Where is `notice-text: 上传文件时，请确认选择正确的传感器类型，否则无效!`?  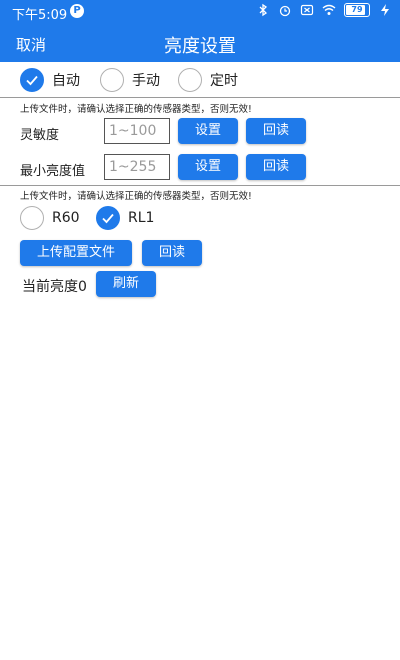 notice-text: 上传文件时，请确认选择正确的传感器类型，否则无效! is located at coordinates (136, 109).